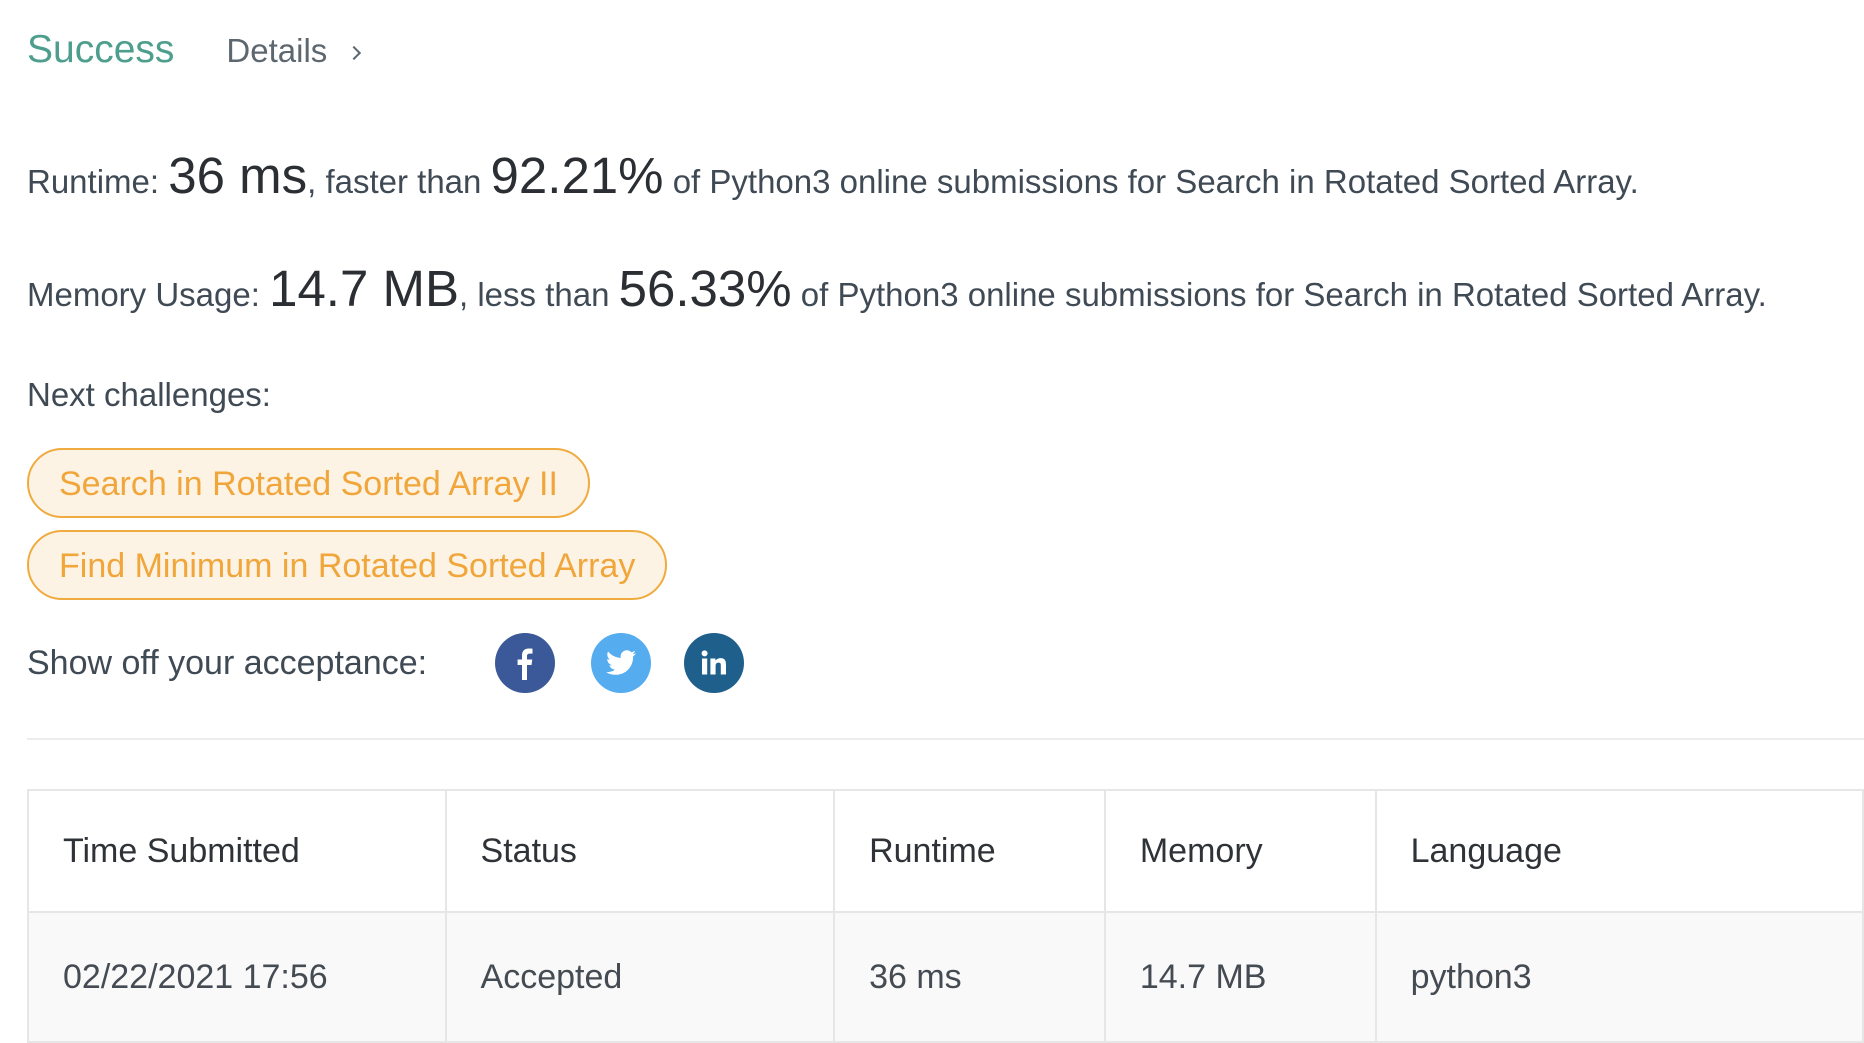 Image resolution: width=1864 pixels, height=1043 pixels. What do you see at coordinates (148, 294) in the screenshot?
I see `memory-label: Memory Usage:` at bounding box center [148, 294].